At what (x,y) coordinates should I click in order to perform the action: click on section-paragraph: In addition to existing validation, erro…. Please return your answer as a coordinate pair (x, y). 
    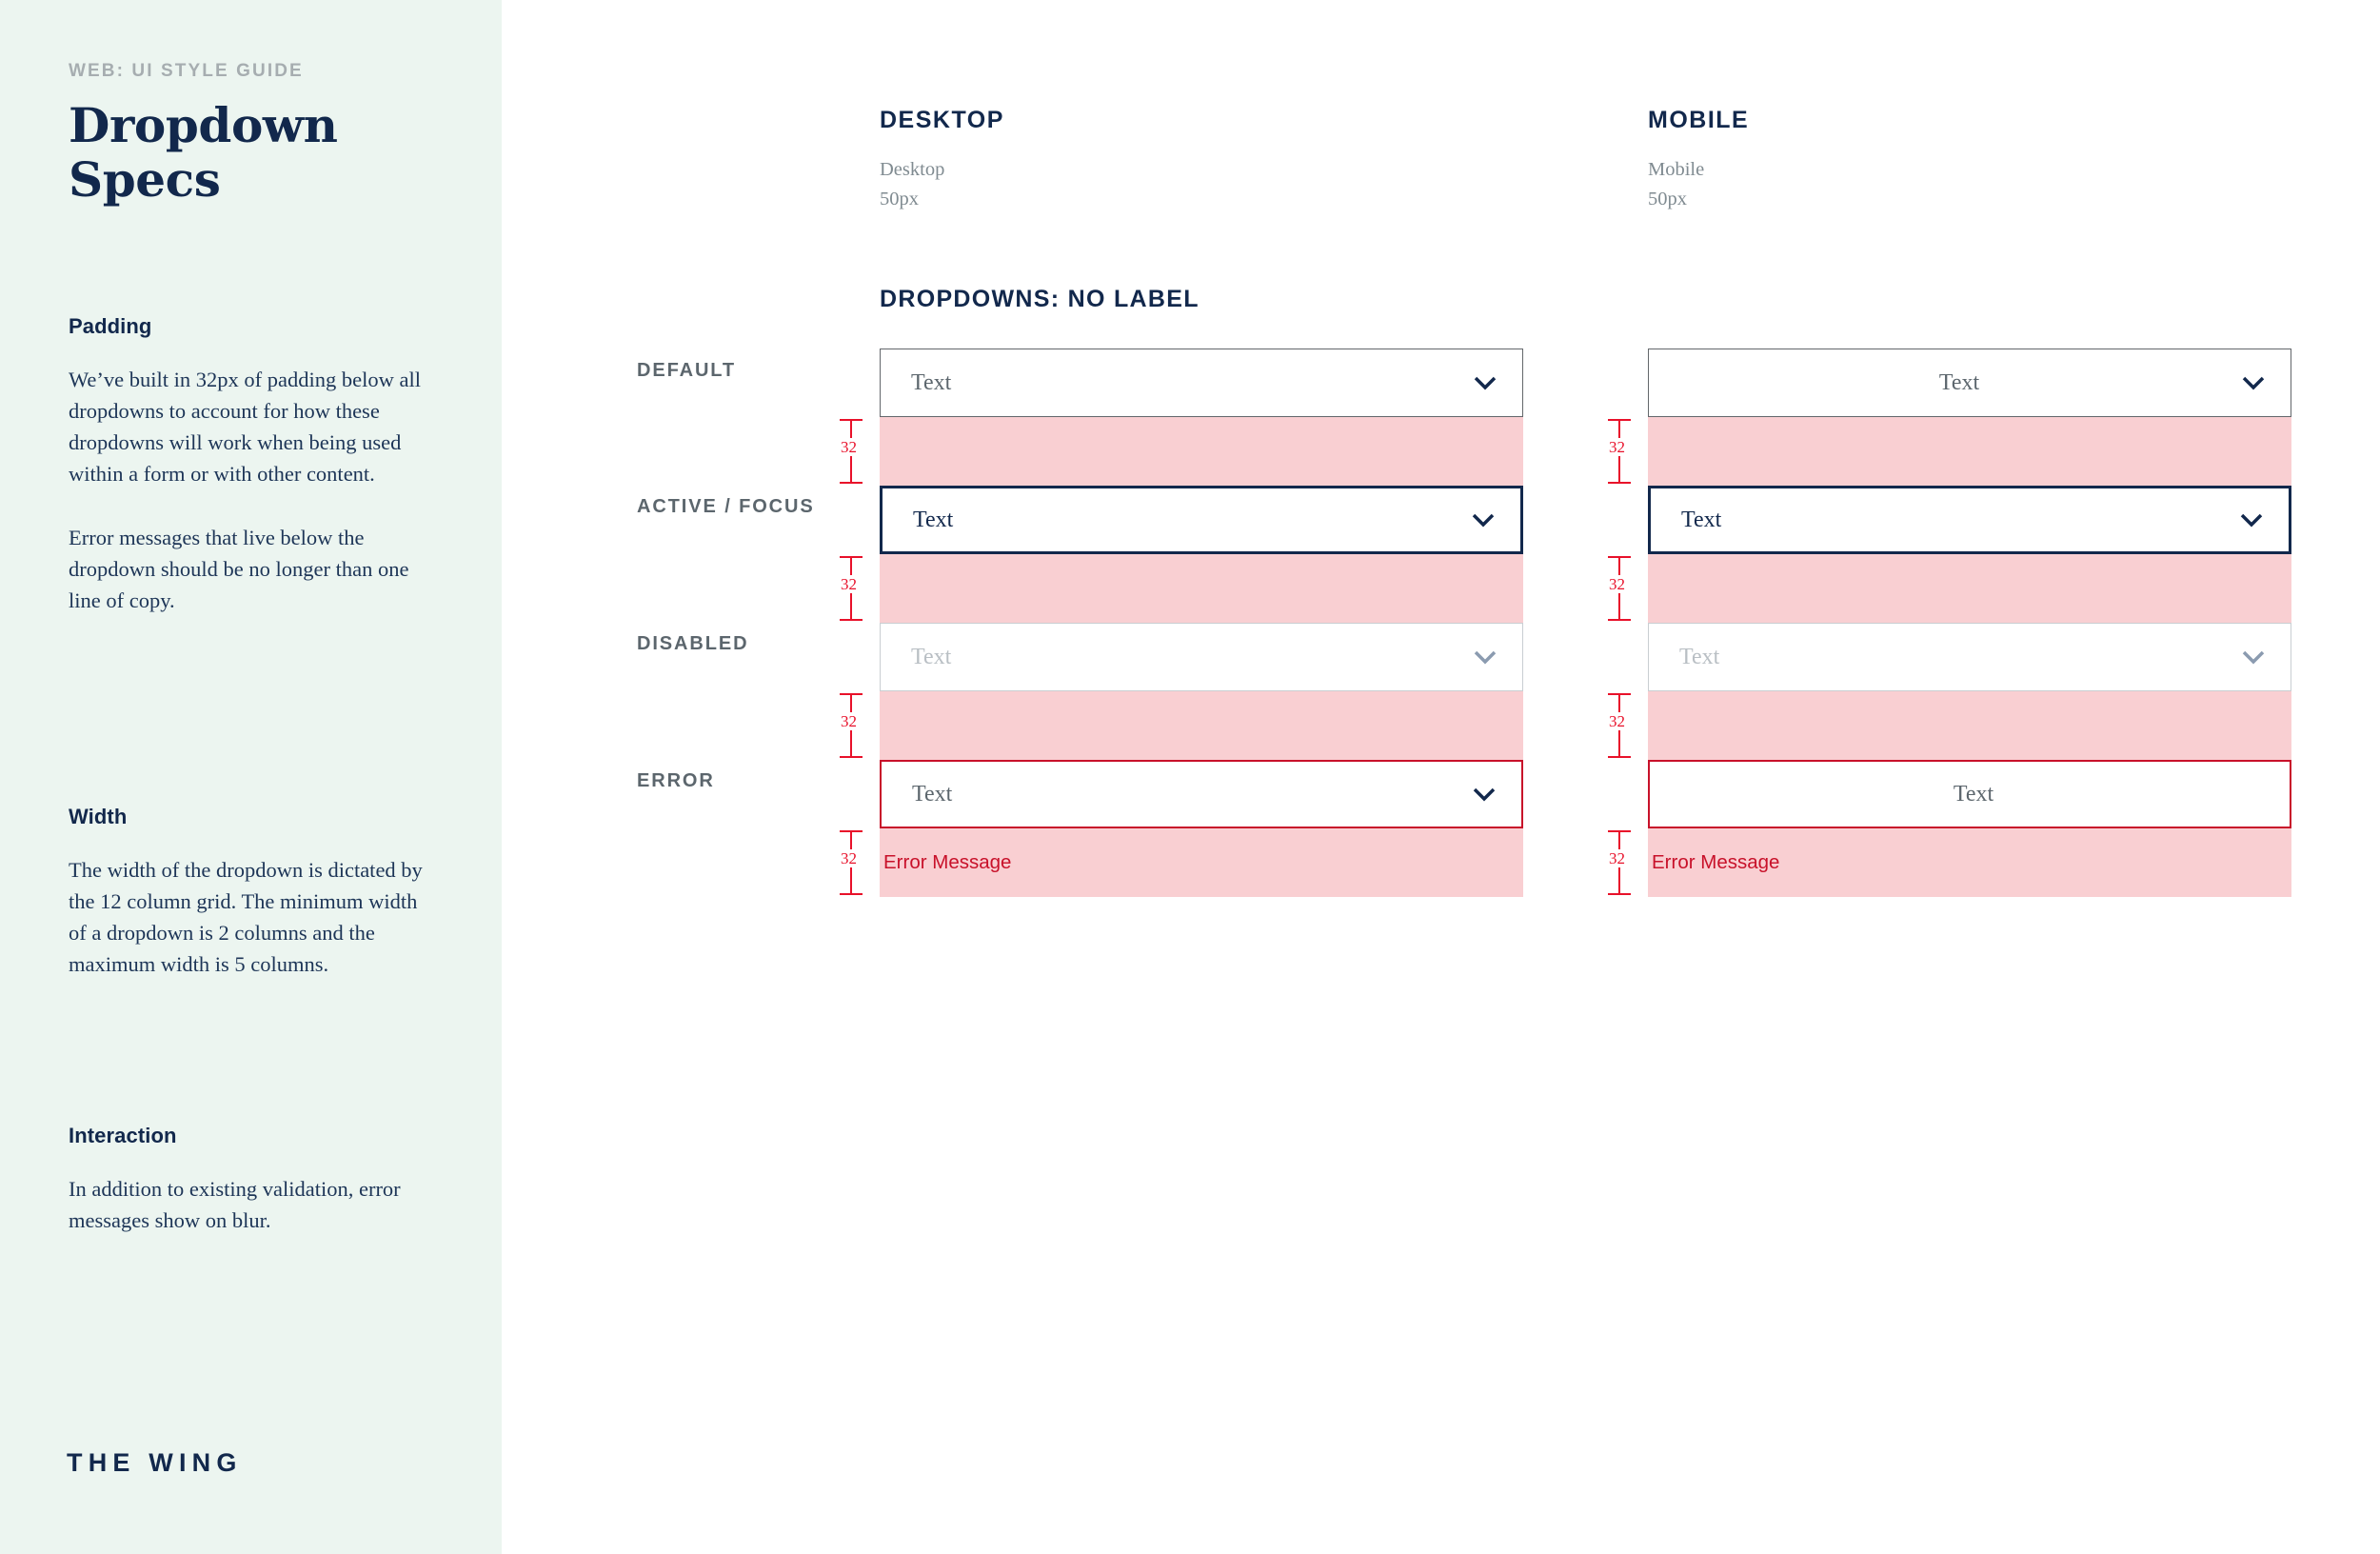
    Looking at the image, I should click on (235, 1205).